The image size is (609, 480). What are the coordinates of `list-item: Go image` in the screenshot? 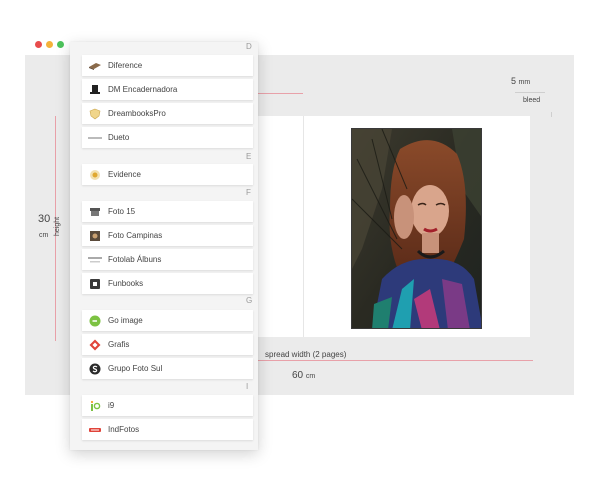 It's located at (167, 320).